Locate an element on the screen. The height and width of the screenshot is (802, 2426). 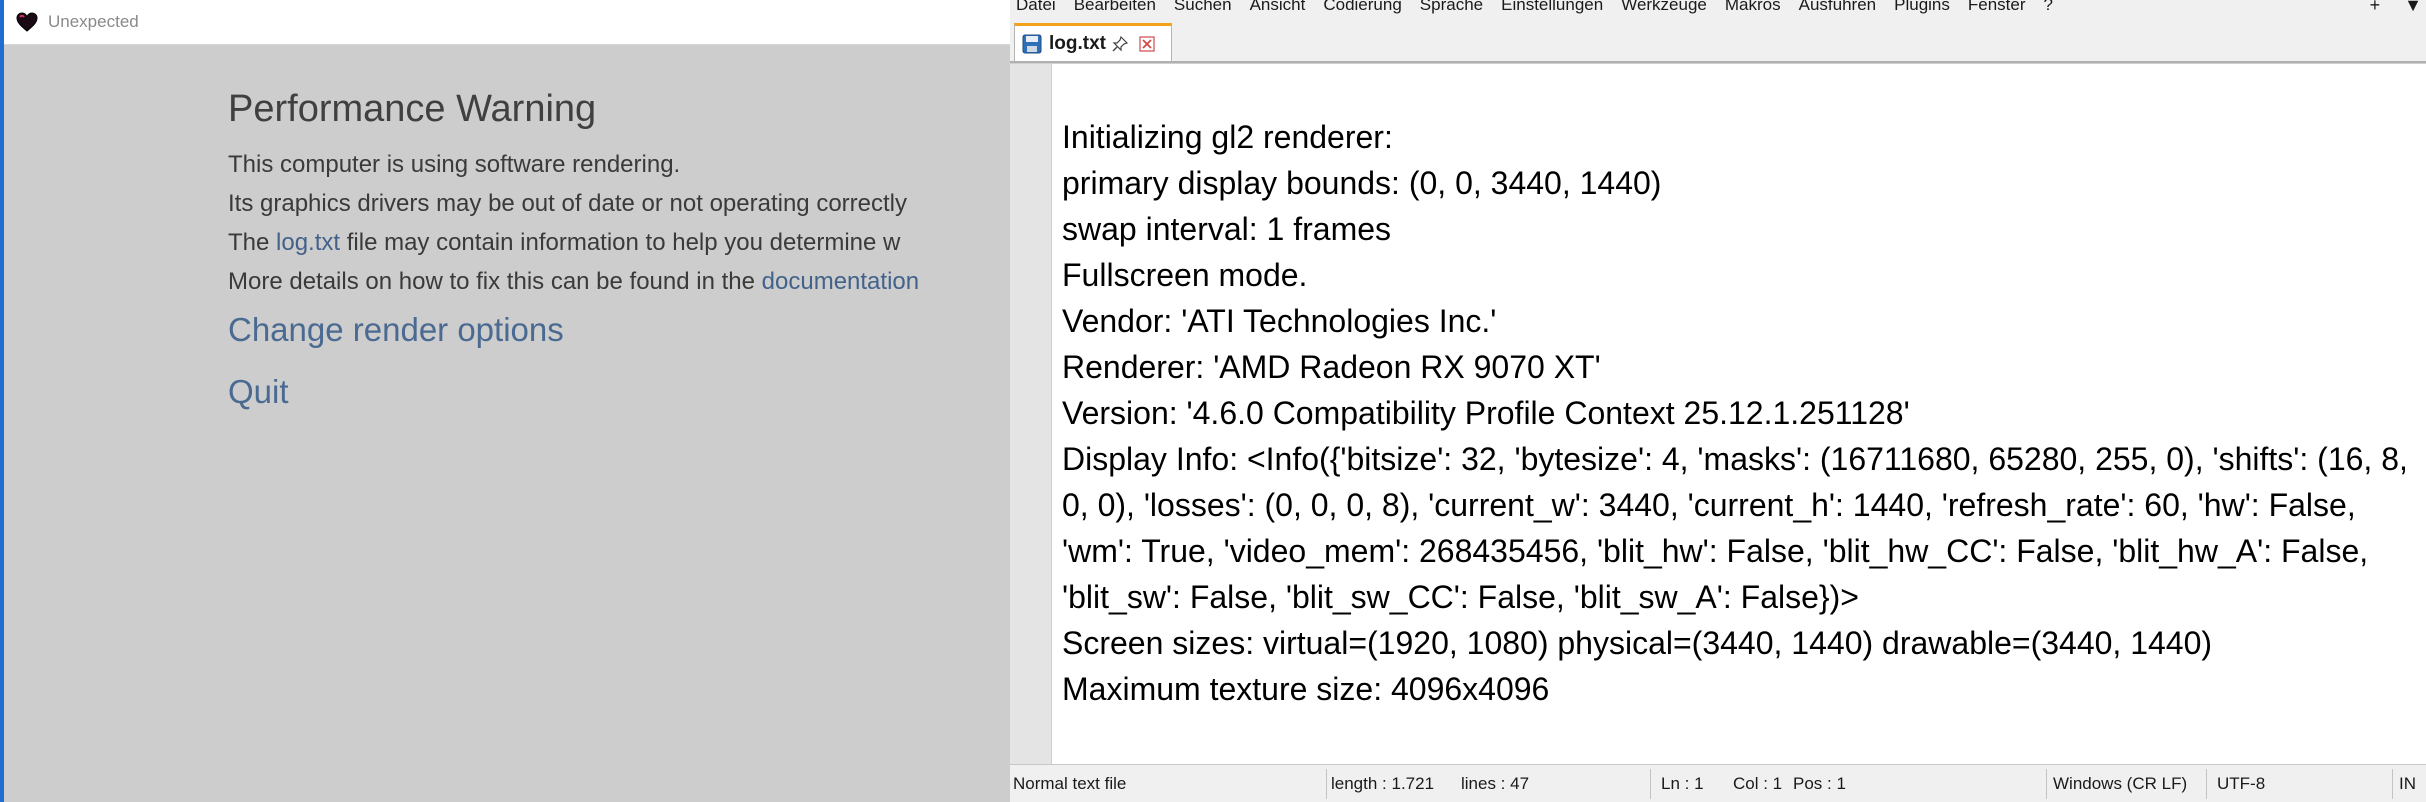
menu-codierung: Codierung is located at coordinates (1362, 7).